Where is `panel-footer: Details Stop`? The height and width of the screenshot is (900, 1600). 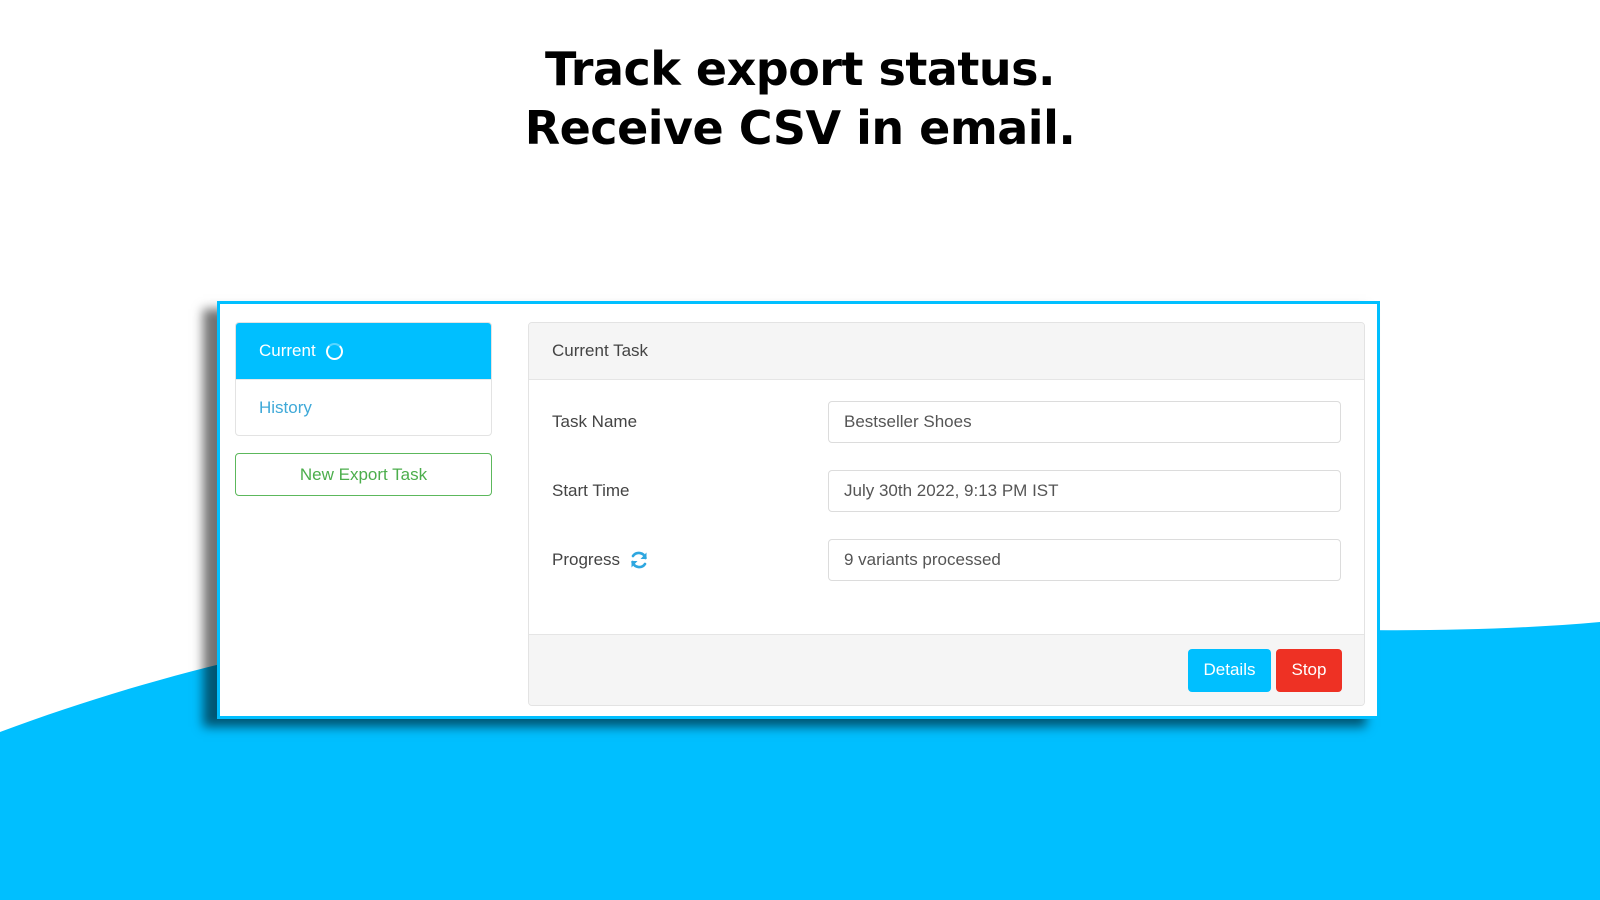
panel-footer: Details Stop is located at coordinates (946, 669).